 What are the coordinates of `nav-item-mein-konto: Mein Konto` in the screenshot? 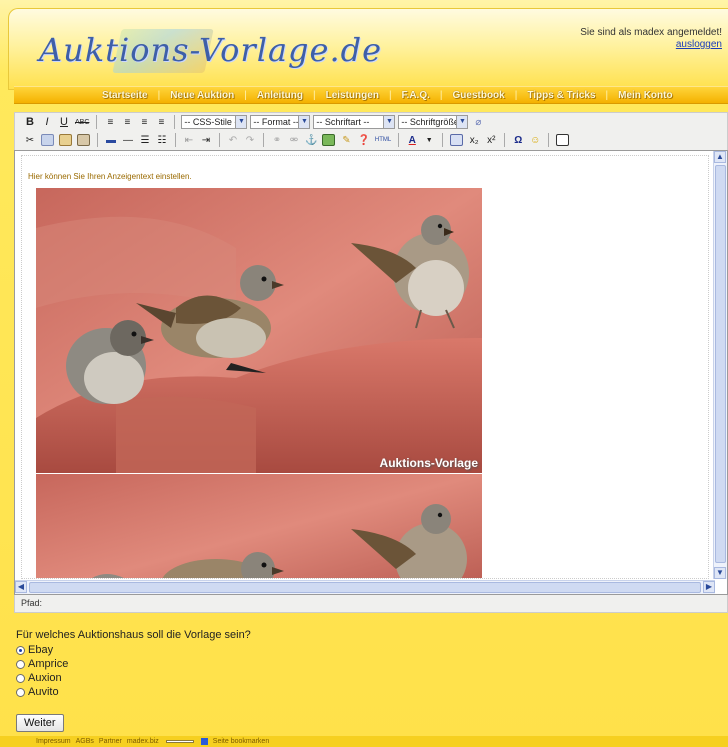 It's located at (645, 95).